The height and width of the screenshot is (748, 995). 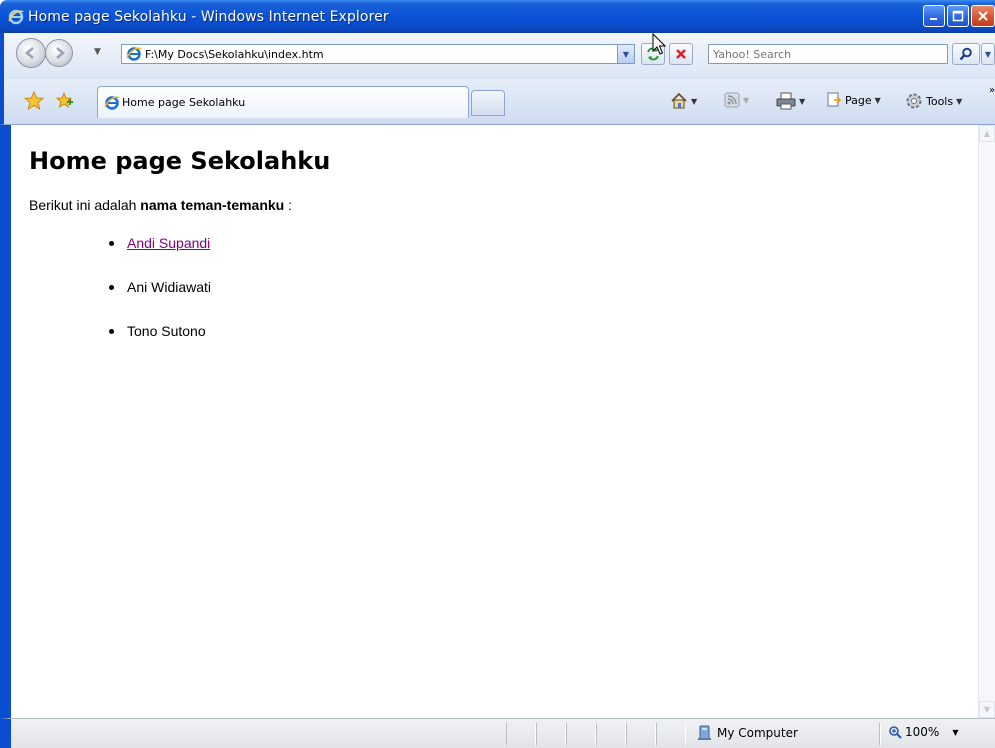 I want to click on stop-button, so click(x=681, y=54).